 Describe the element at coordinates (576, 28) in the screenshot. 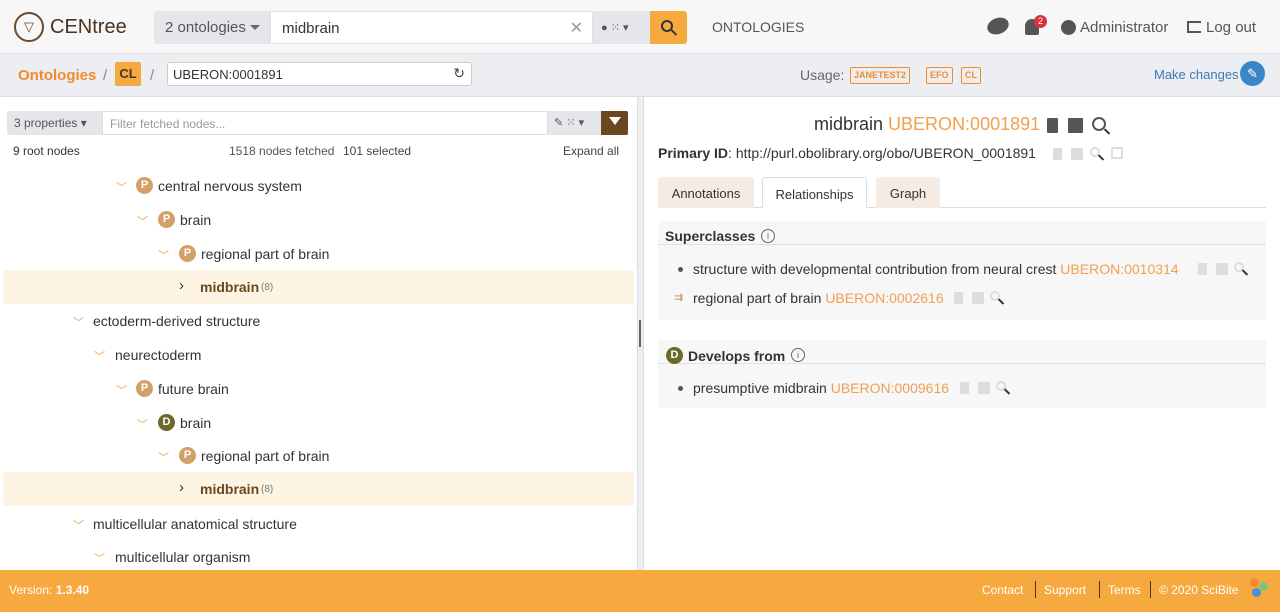

I see `clear-icon: ✕` at that location.